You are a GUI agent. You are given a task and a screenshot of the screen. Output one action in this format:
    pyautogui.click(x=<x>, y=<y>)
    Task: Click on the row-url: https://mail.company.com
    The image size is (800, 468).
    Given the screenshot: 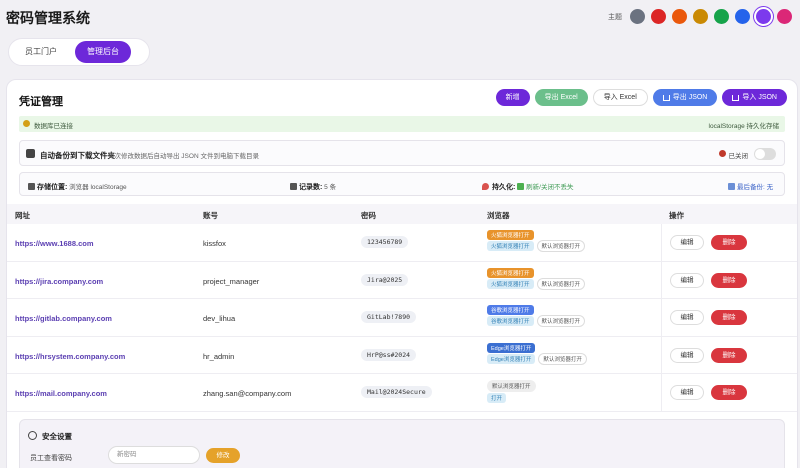 What is the action you would take?
    pyautogui.click(x=61, y=393)
    